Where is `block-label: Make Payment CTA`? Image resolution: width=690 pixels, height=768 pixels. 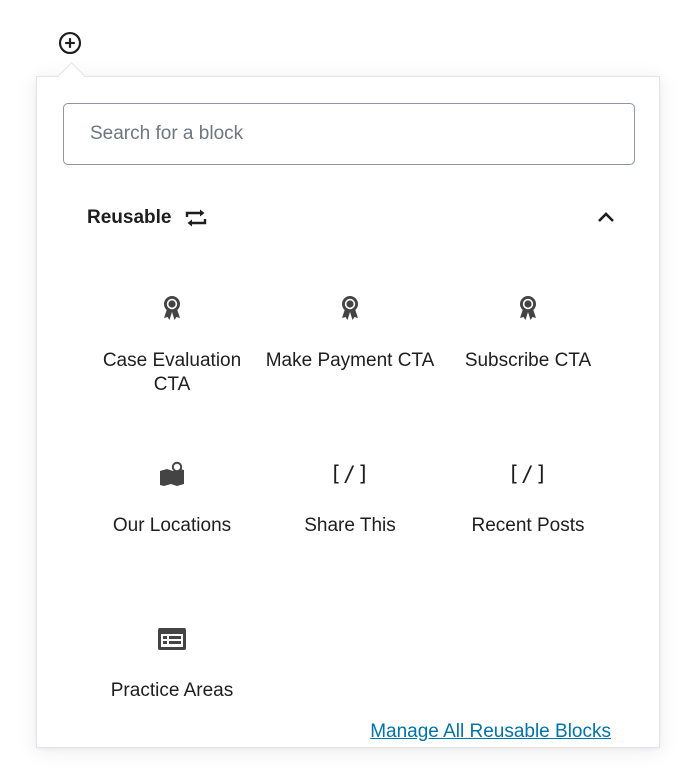
block-label: Make Payment CTA is located at coordinates (350, 360).